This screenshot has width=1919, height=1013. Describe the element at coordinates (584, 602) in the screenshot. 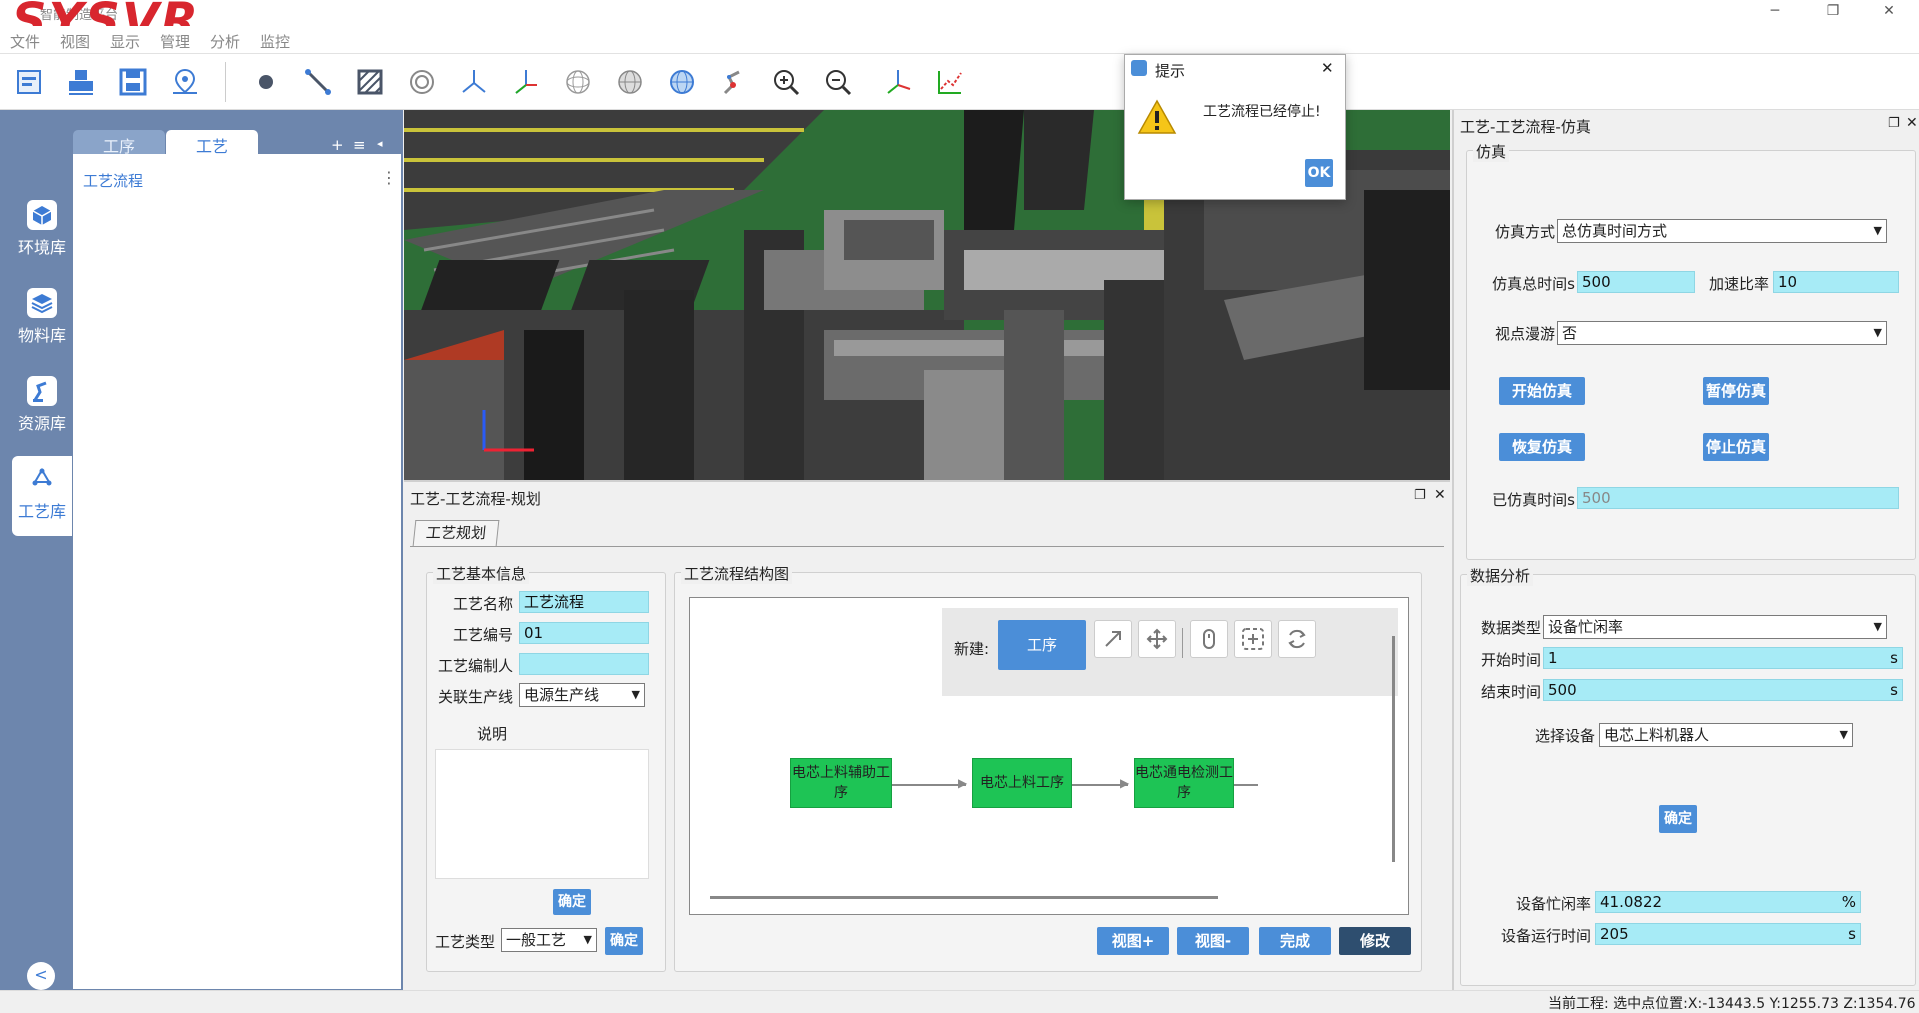

I see `process-name-input: 工艺流程` at that location.